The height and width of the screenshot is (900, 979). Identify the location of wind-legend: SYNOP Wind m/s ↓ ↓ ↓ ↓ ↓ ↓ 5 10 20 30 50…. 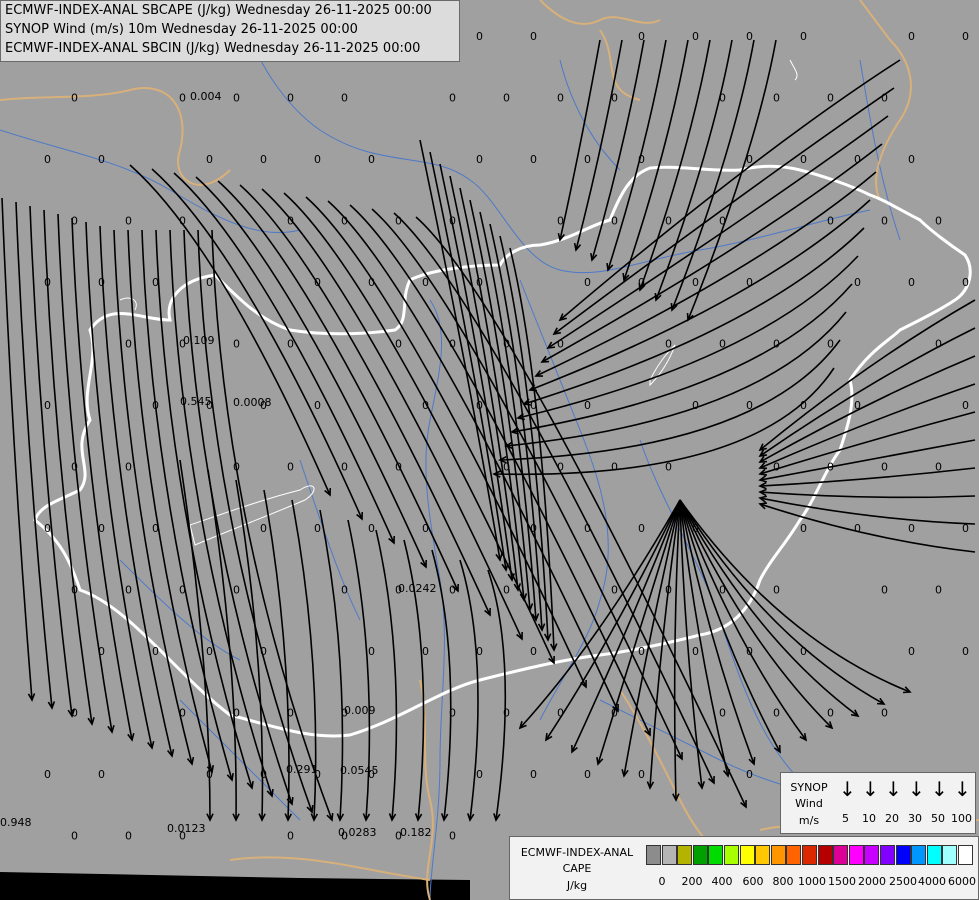
(878, 803).